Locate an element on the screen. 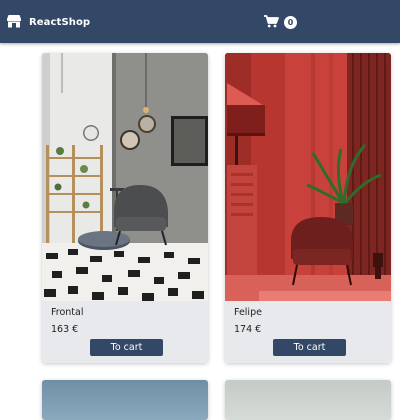 The image size is (400, 420). store-icon is located at coordinates (14, 22).